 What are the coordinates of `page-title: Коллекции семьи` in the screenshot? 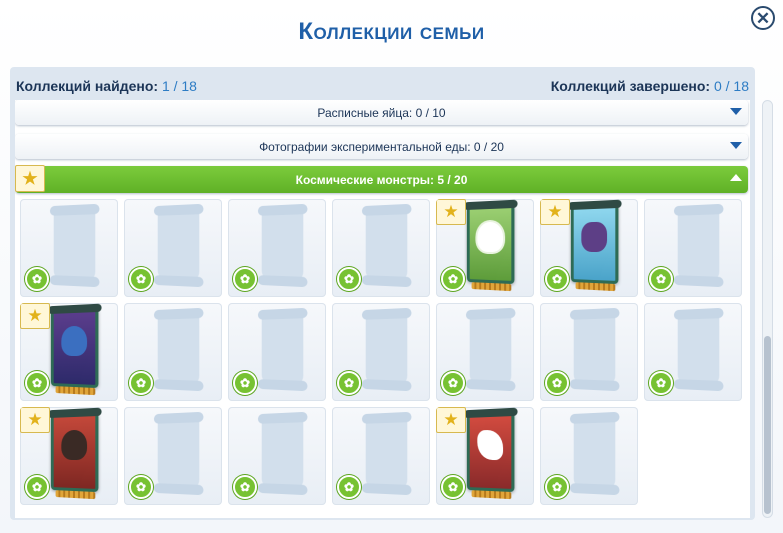 It's located at (391, 31).